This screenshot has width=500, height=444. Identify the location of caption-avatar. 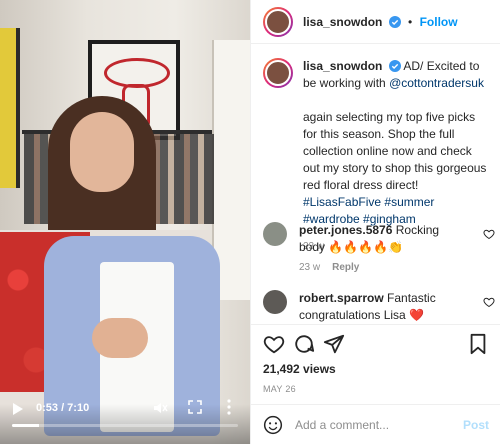
(278, 73).